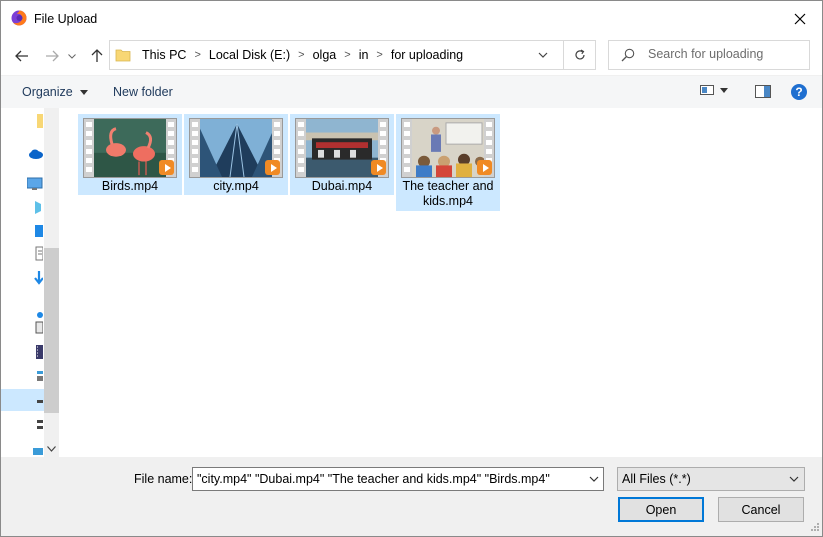 Image resolution: width=823 pixels, height=537 pixels. What do you see at coordinates (66, 19) in the screenshot?
I see `window-title: File Upload` at bounding box center [66, 19].